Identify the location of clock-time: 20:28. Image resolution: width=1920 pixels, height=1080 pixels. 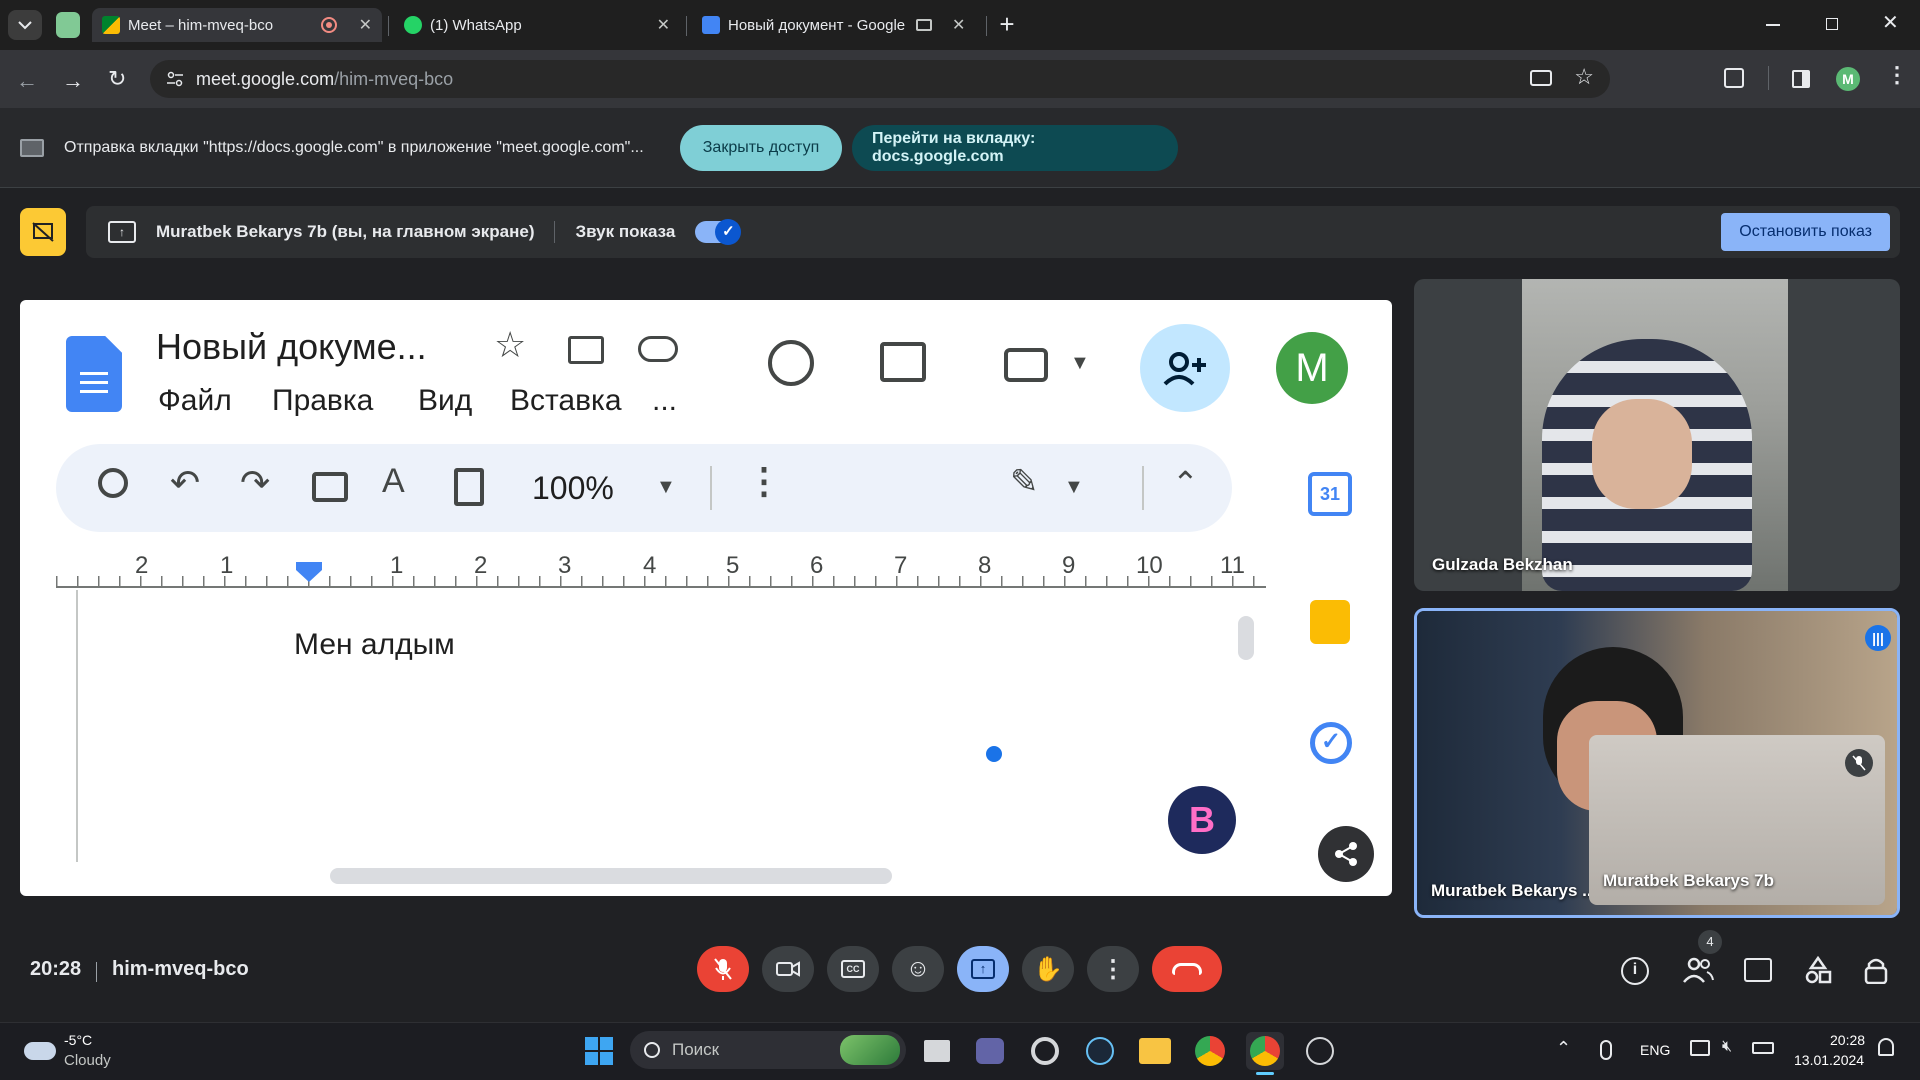
(1847, 1040).